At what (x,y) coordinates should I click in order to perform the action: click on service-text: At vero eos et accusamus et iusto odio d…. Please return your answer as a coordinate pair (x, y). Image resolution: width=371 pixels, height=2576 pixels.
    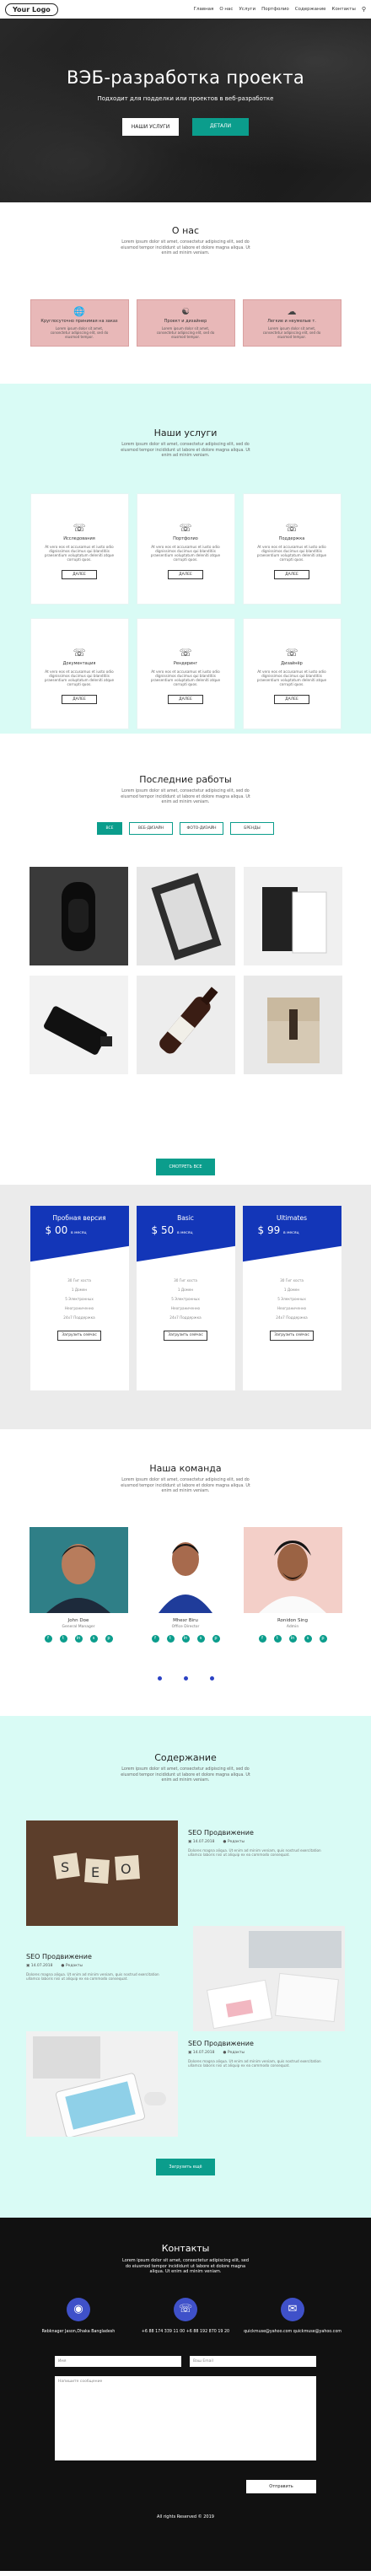
    Looking at the image, I should click on (79, 678).